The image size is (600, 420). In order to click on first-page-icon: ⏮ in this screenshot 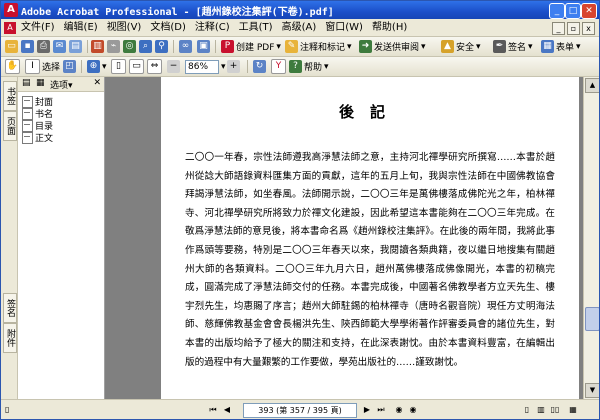, I will do `click(213, 410)`.